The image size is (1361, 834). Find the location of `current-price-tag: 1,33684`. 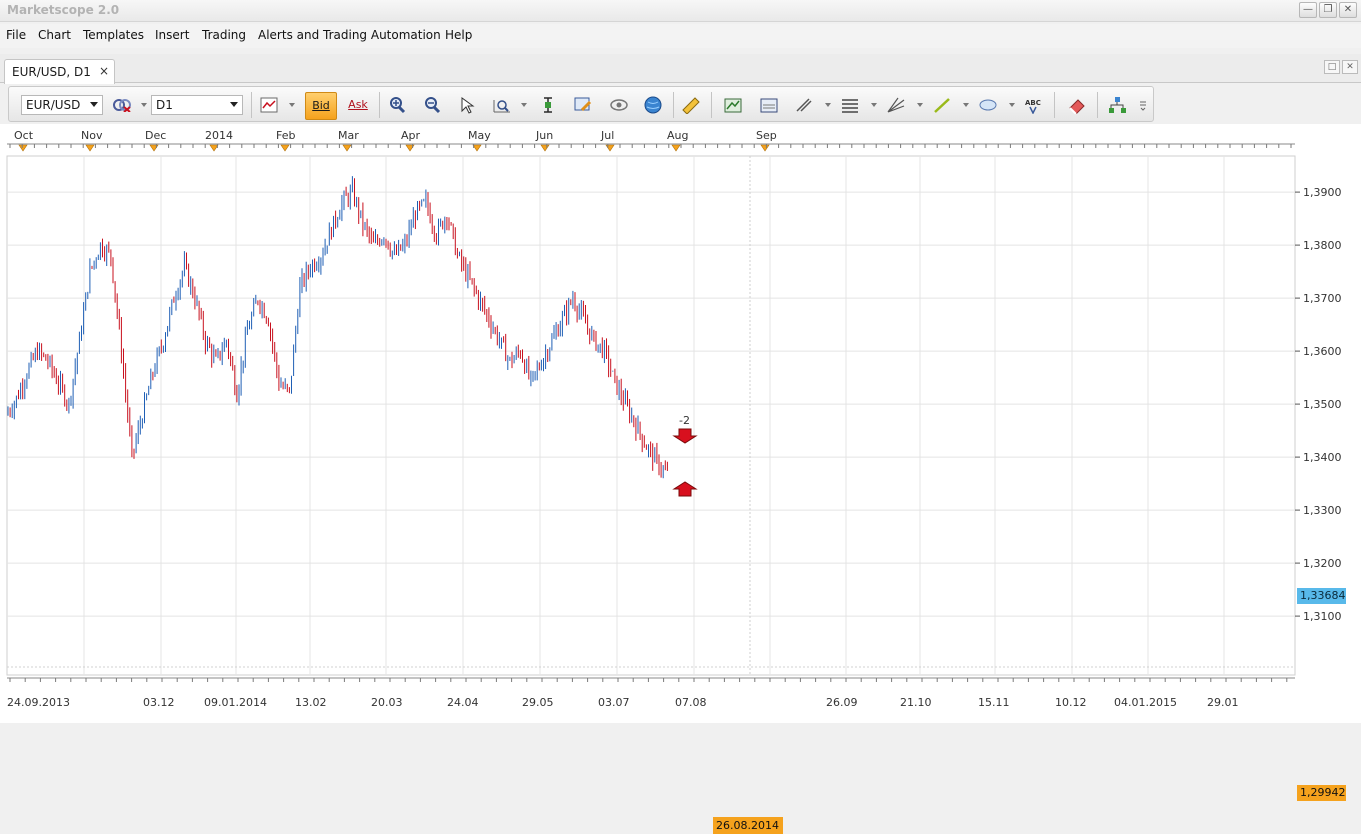

current-price-tag: 1,33684 is located at coordinates (1321, 596).